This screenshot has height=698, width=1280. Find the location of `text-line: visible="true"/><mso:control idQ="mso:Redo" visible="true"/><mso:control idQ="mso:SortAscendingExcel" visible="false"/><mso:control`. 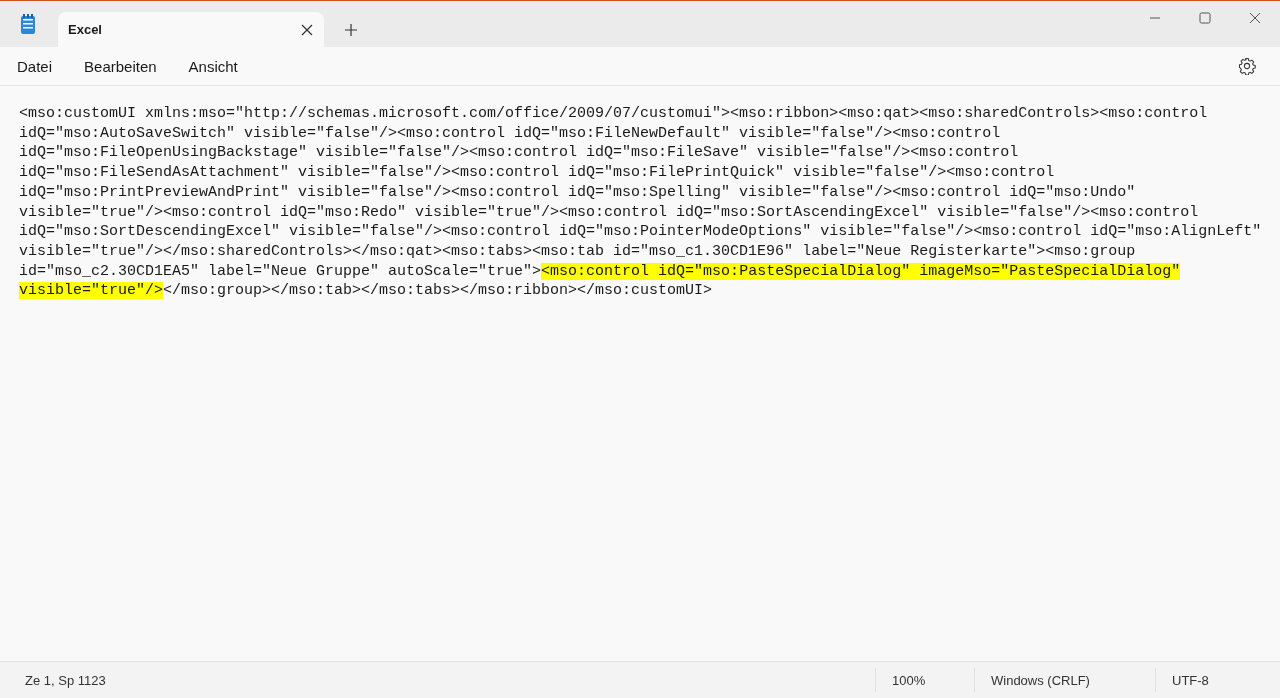

text-line: visible="true"/><mso:control idQ="mso:Redo" visible="true"/><mso:control idQ="mso:SortAscendingExcel" visible="false"/><mso:control is located at coordinates (609, 212).